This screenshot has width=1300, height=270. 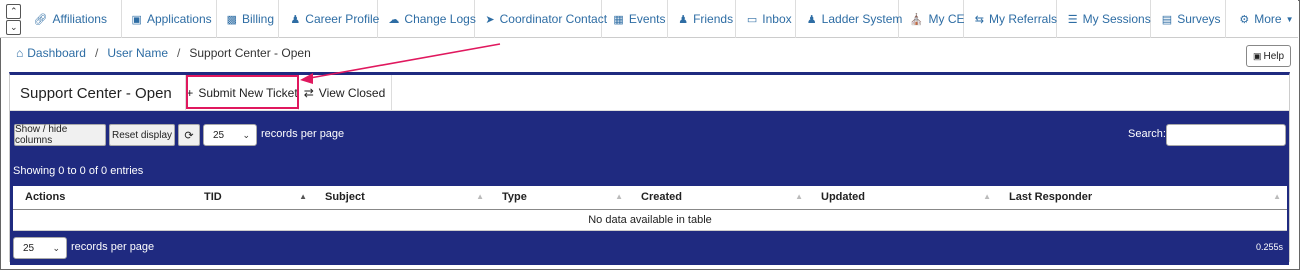 I want to click on sort-icon: ▲︎, so click(x=480, y=196).